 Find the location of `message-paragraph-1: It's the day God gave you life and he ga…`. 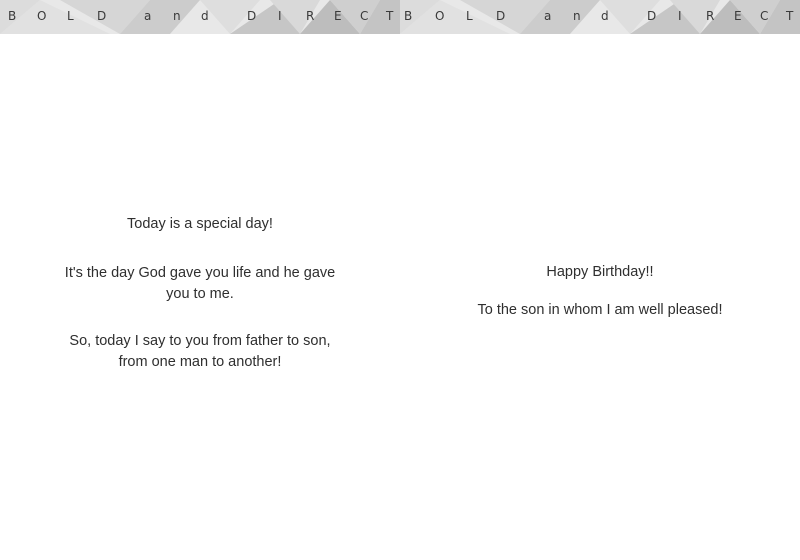

message-paragraph-1: It's the day God gave you life and he ga… is located at coordinates (200, 283).